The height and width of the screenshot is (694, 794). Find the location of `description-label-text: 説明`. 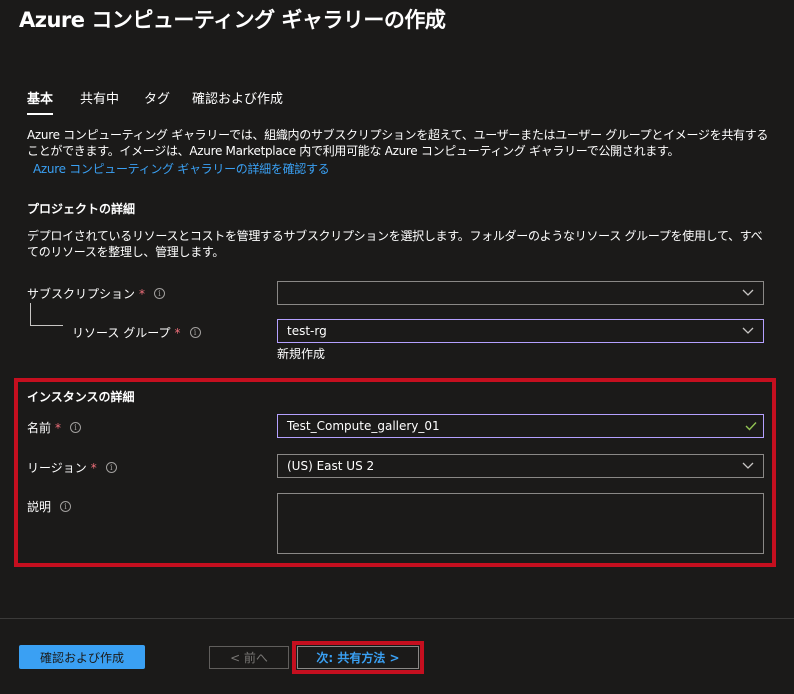

description-label-text: 説明 is located at coordinates (39, 507).